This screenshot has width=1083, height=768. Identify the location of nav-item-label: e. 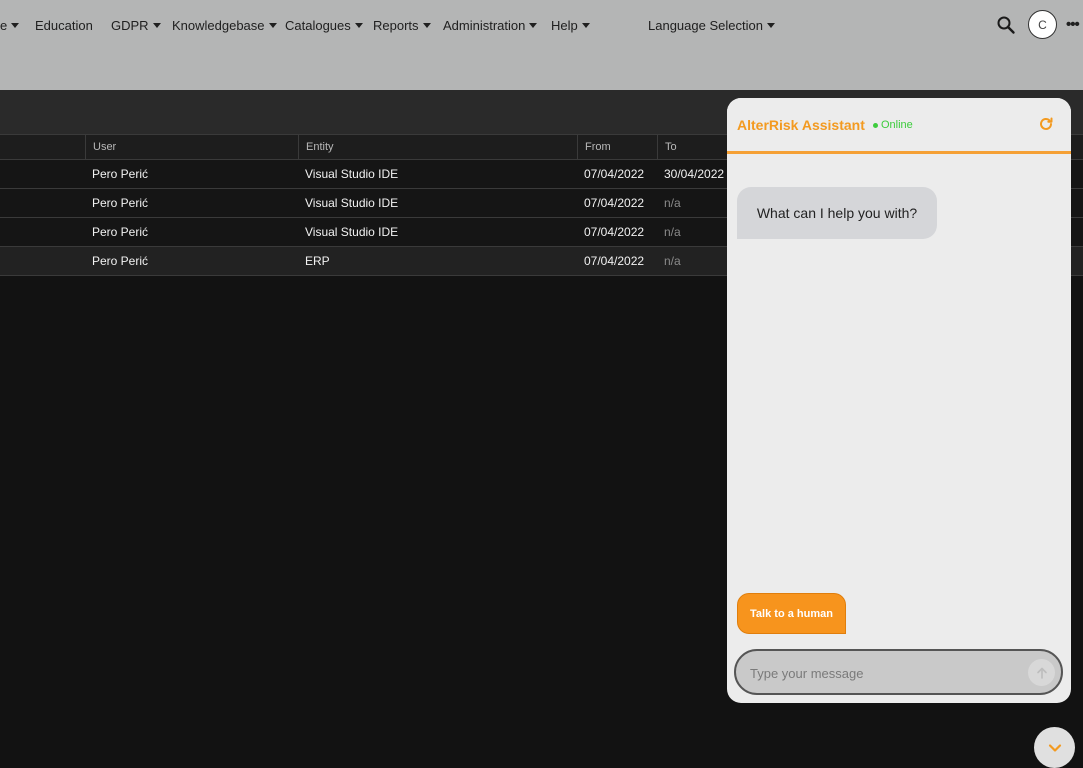
(4, 25).